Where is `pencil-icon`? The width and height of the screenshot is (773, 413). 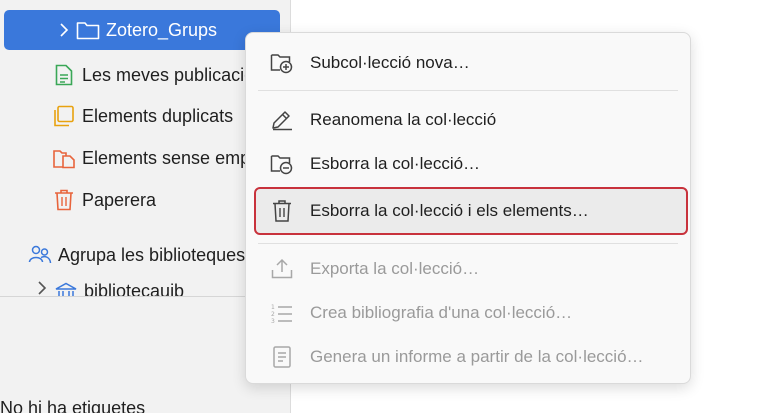 pencil-icon is located at coordinates (282, 120).